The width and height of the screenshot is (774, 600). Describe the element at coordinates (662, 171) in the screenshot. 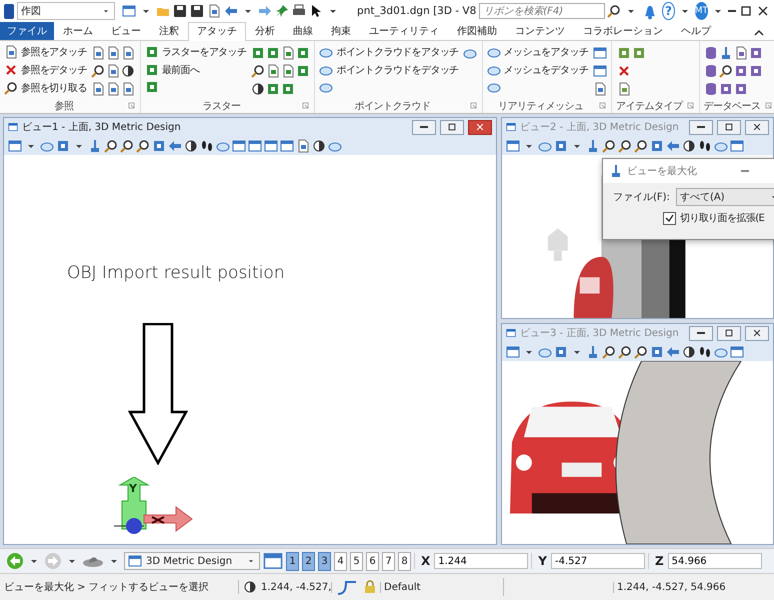

I see `dialog-title: ビューを最大化` at that location.